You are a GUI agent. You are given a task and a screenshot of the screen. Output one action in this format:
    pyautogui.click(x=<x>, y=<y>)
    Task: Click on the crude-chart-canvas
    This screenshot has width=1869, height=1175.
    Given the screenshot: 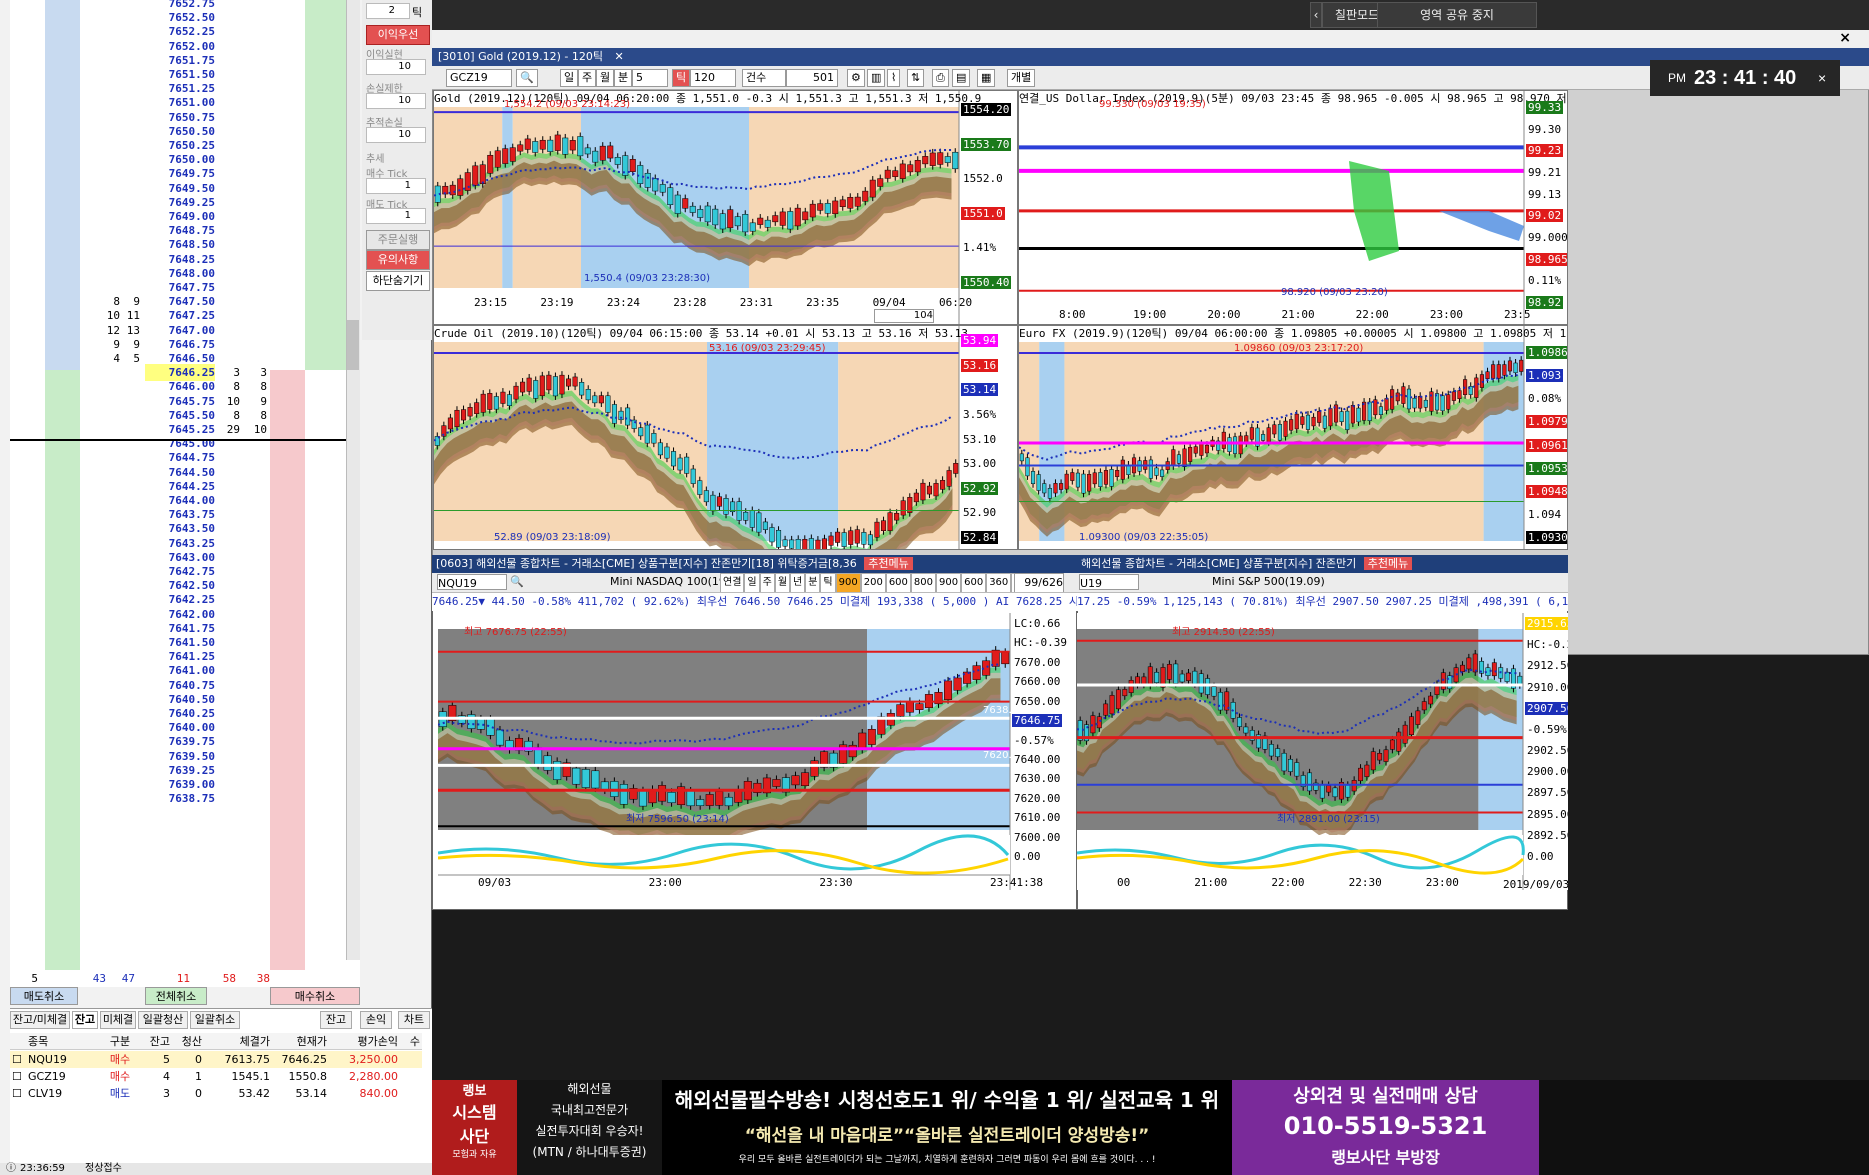 What is the action you would take?
    pyautogui.click(x=726, y=438)
    